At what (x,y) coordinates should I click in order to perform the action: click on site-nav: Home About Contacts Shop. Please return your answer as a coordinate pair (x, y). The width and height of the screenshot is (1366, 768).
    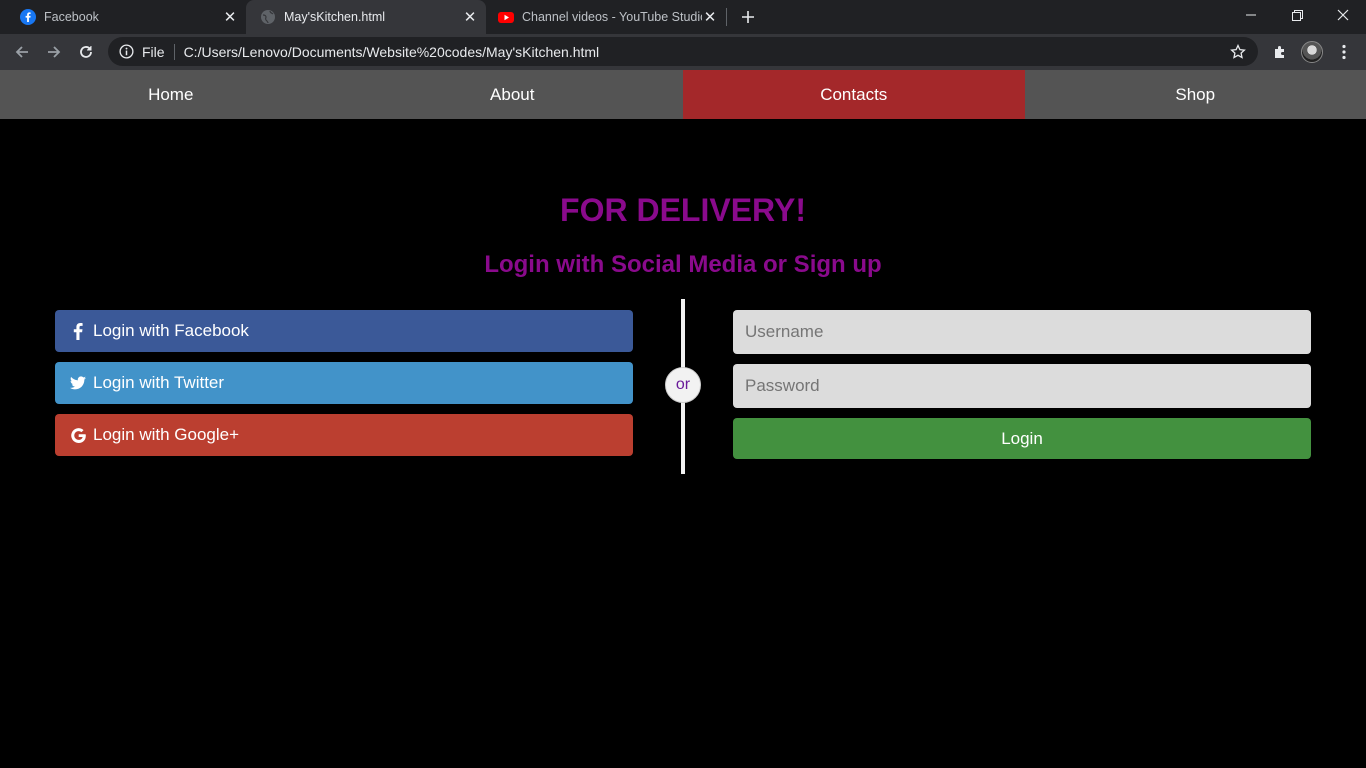
    Looking at the image, I should click on (683, 94).